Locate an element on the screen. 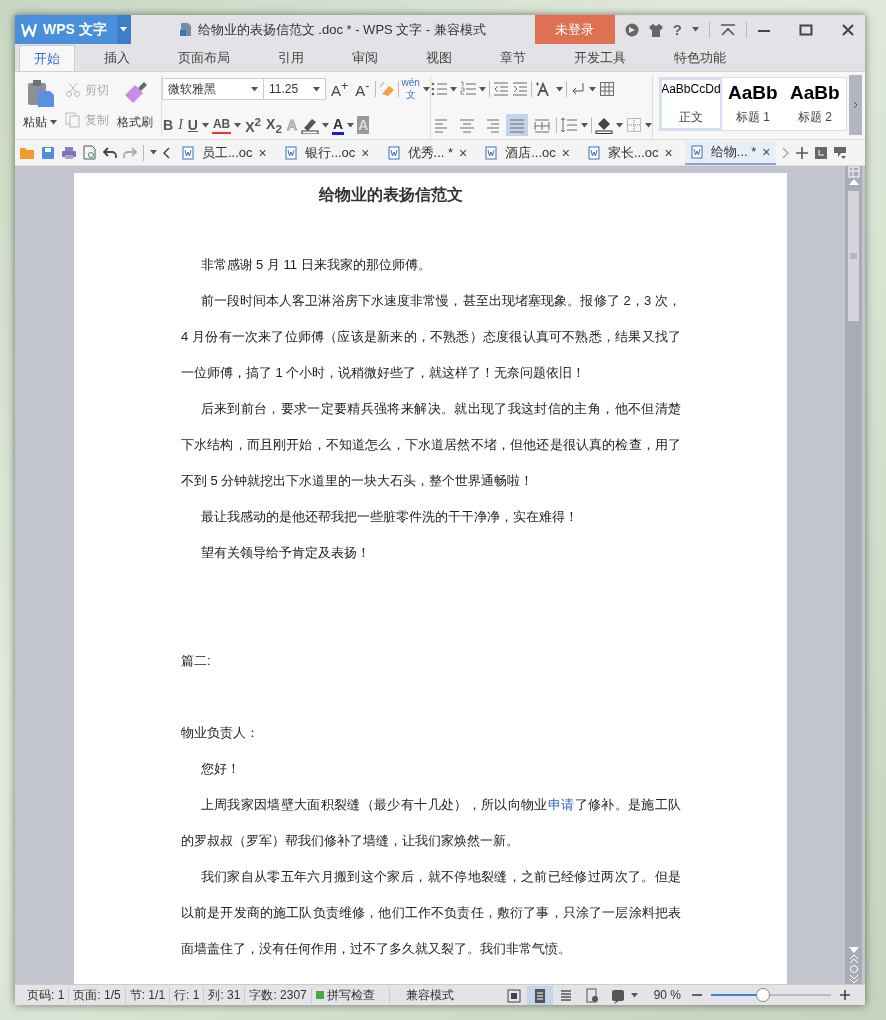 The height and width of the screenshot is (1020, 886). line-spacing-icon is located at coordinates (568, 125).